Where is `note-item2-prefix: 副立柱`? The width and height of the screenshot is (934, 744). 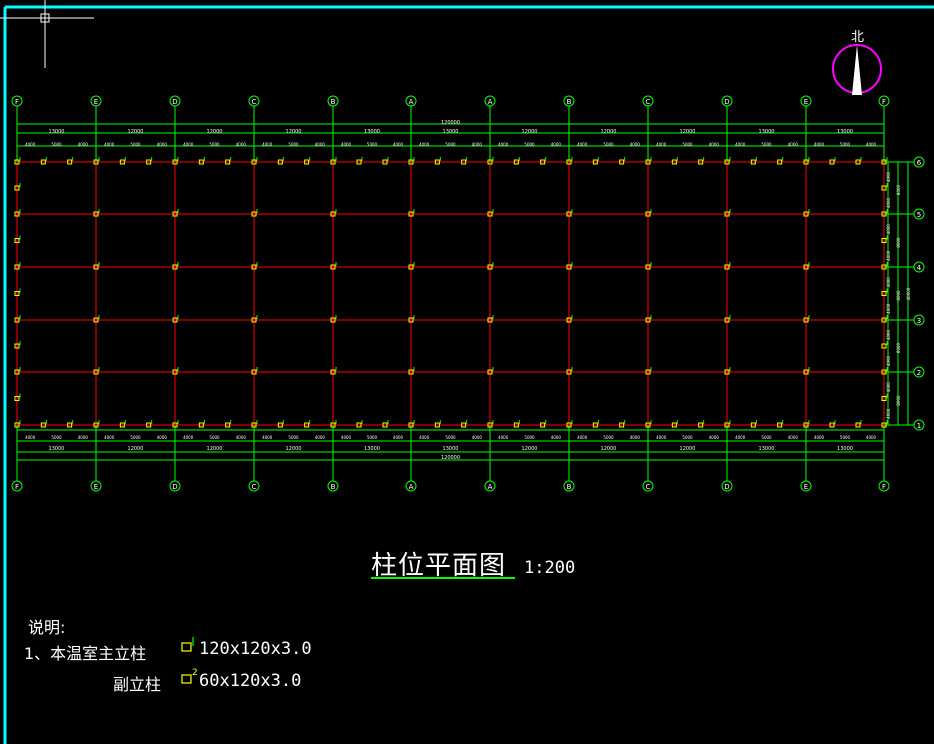
note-item2-prefix: 副立柱 is located at coordinates (137, 684).